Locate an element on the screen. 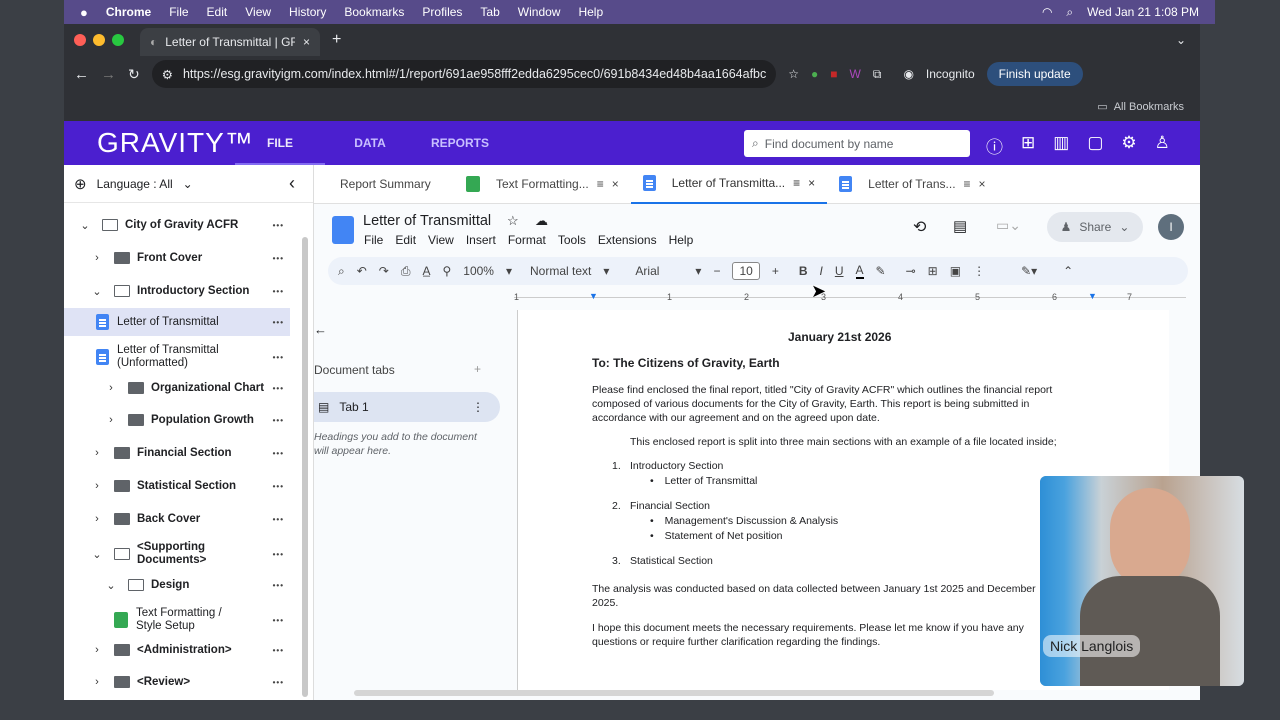 The height and width of the screenshot is (720, 1280). extension-icon: W is located at coordinates (855, 74).